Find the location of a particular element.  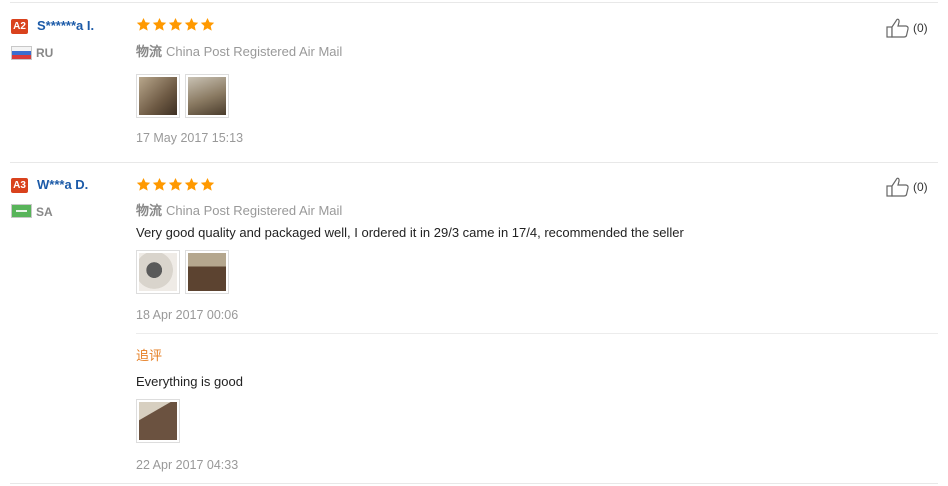

reviewer-name: S******a I. is located at coordinates (65, 25).